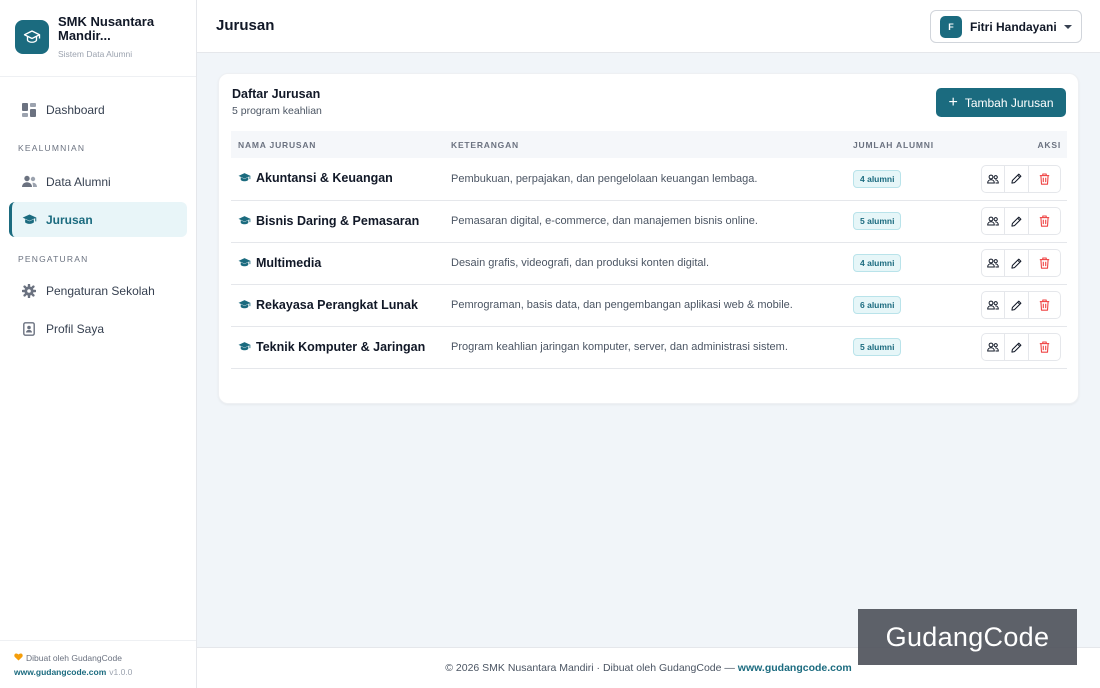 The image size is (1100, 688). Describe the element at coordinates (953, 102) in the screenshot. I see `plus-icon: +` at that location.